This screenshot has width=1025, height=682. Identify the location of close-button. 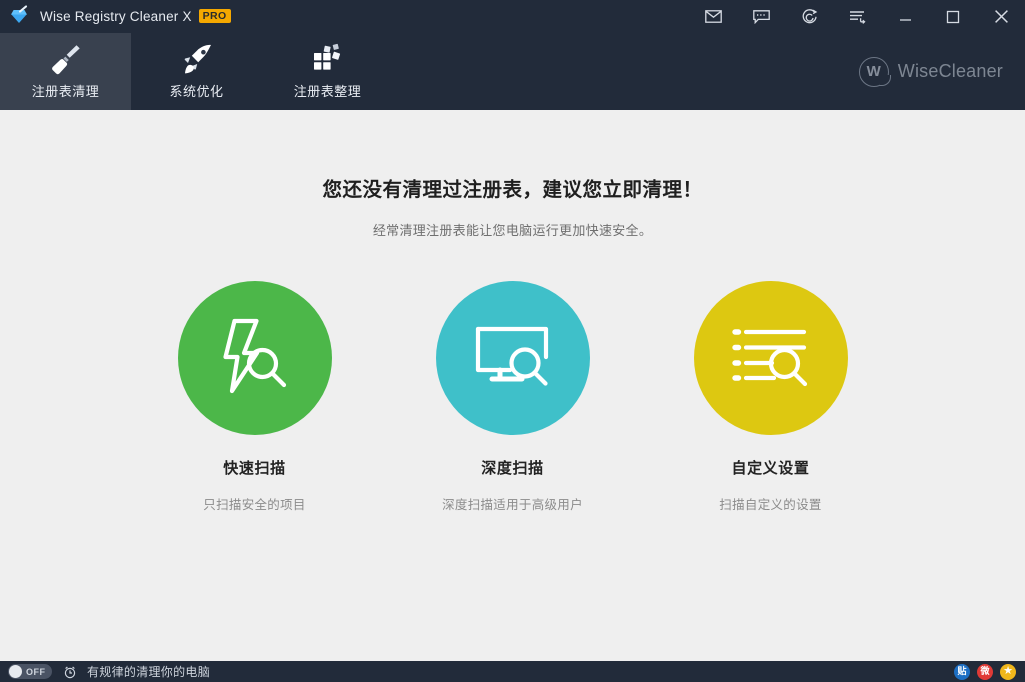
(1001, 16).